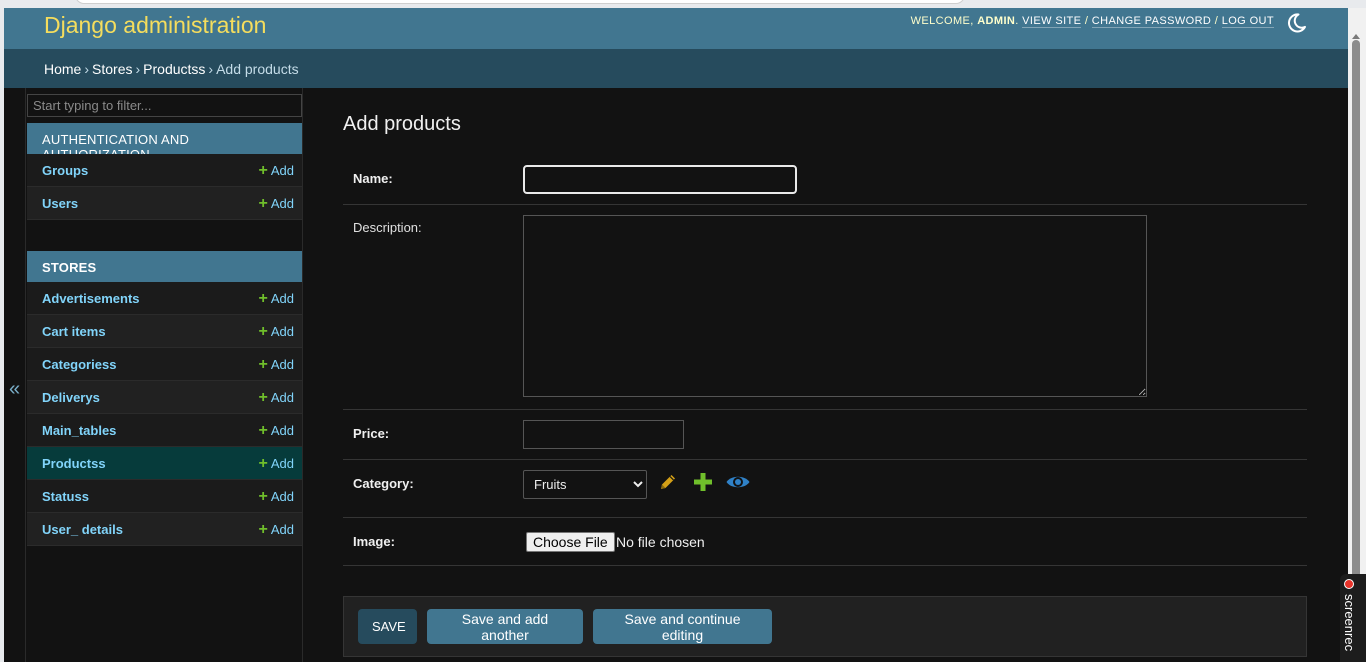 This screenshot has width=1366, height=662. Describe the element at coordinates (71, 397) in the screenshot. I see `model-link-deliverys: Deliverys` at that location.